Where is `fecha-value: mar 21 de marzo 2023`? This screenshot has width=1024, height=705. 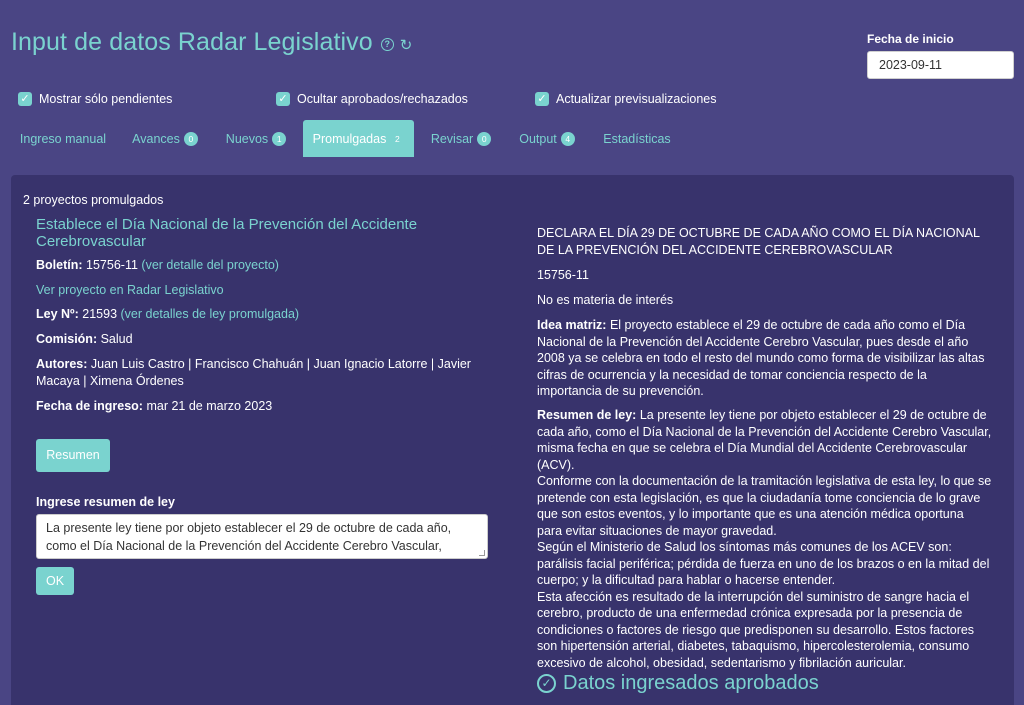
fecha-value: mar 21 de marzo 2023 is located at coordinates (209, 406).